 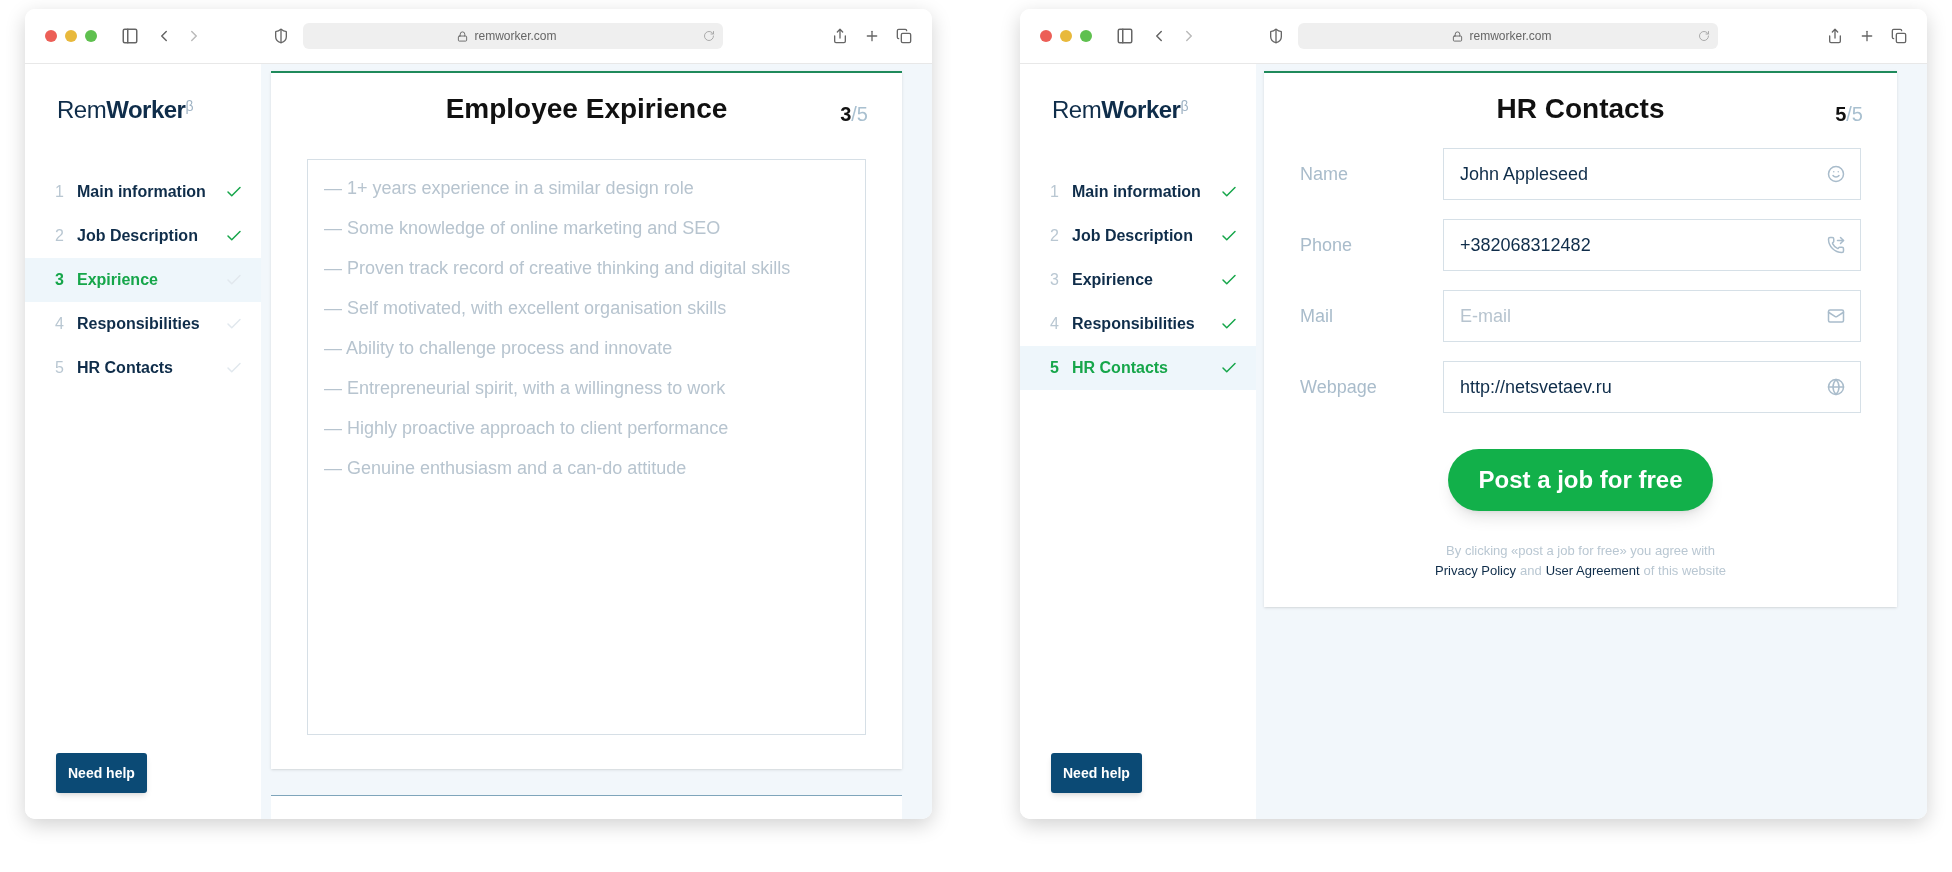 What do you see at coordinates (523, 228) in the screenshot?
I see `text-line: — Some knowledge of online marketing and SEO` at bounding box center [523, 228].